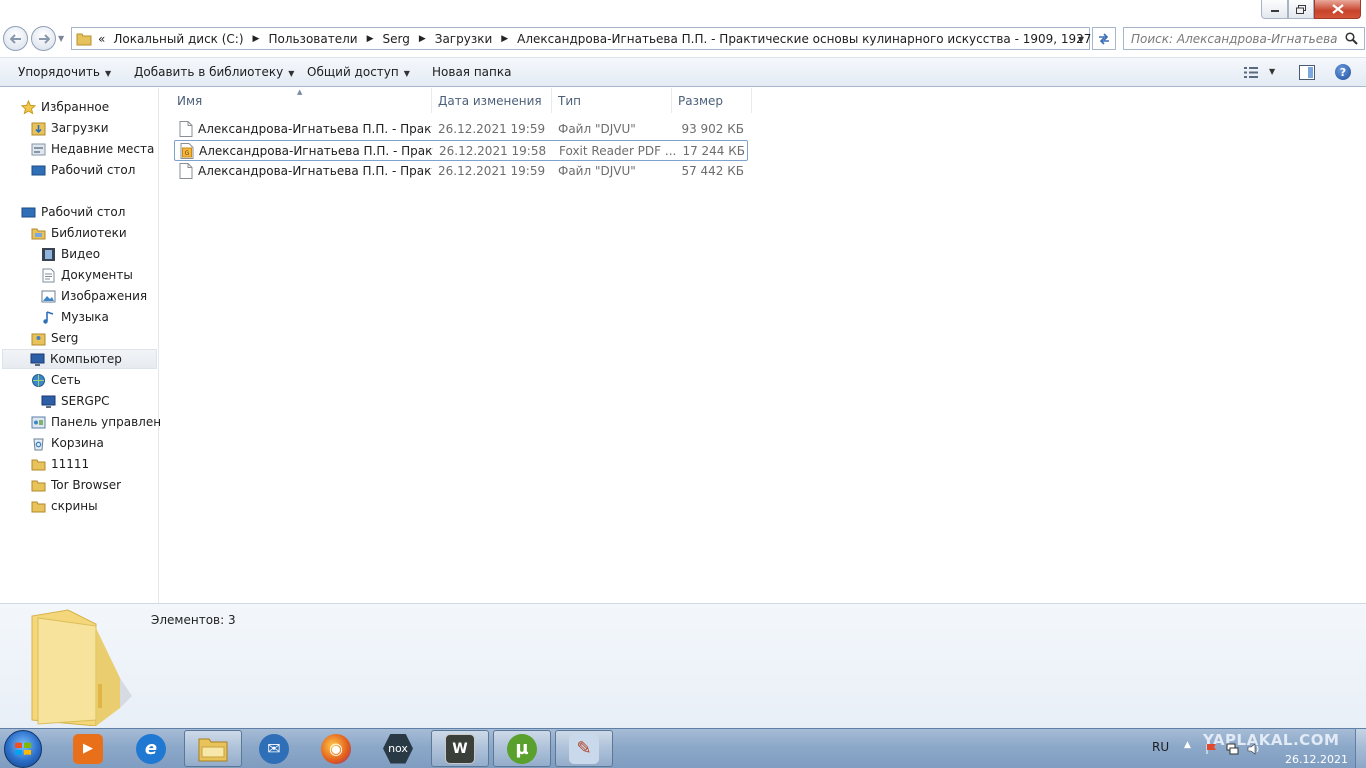  What do you see at coordinates (78, 233) in the screenshot?
I see `nav-libraries: Библиотеки` at bounding box center [78, 233].